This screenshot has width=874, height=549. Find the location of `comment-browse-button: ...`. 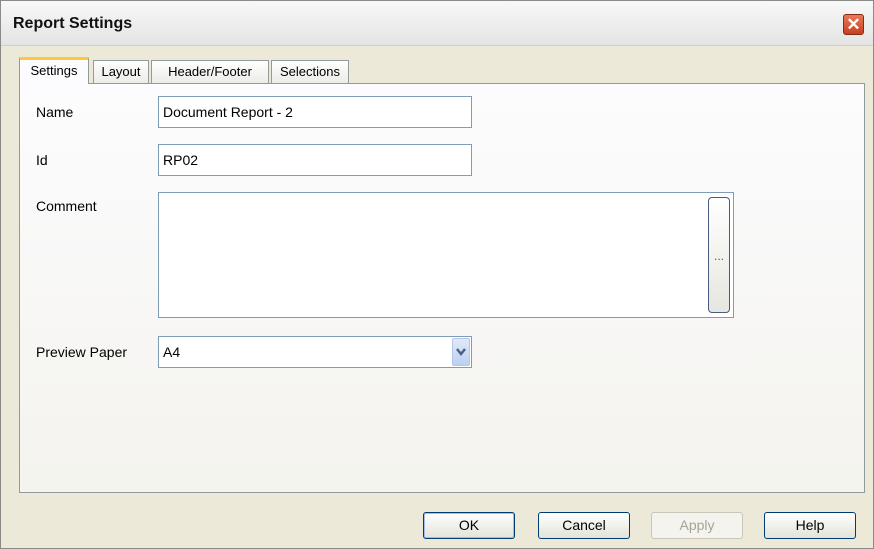

comment-browse-button: ... is located at coordinates (719, 255).